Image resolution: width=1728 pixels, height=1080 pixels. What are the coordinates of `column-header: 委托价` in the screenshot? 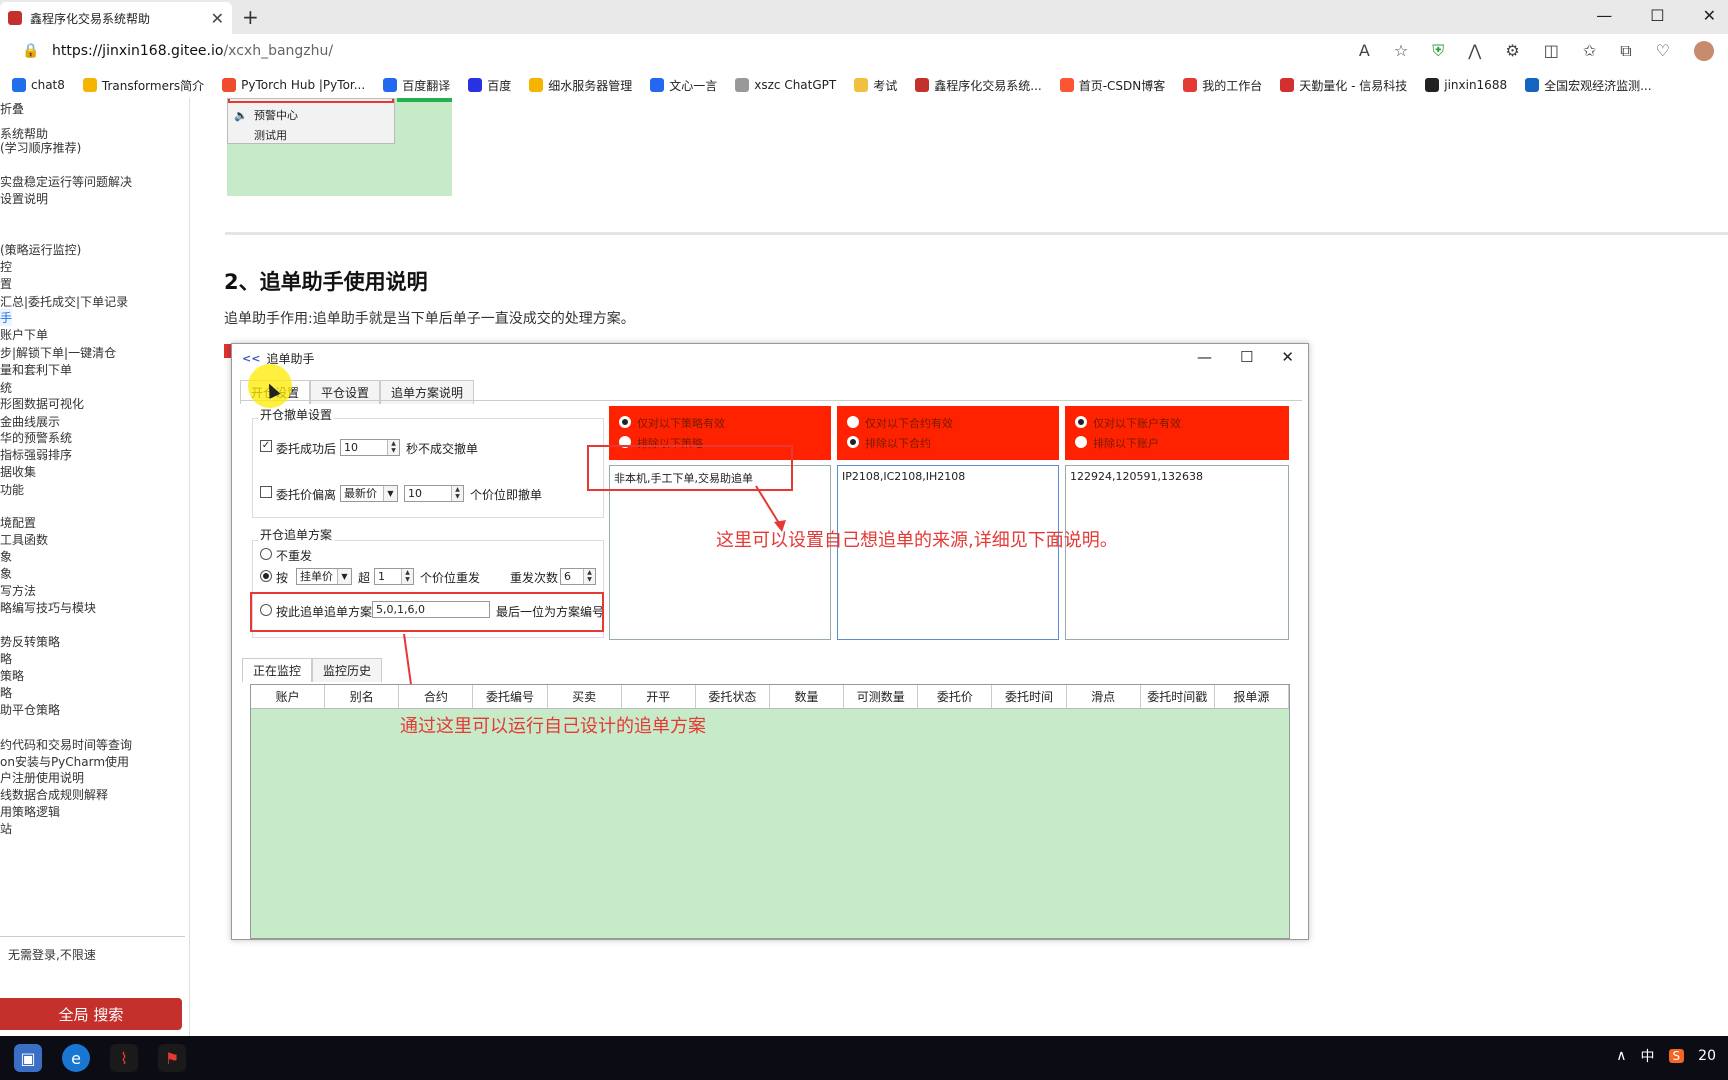 It's located at (955, 696).